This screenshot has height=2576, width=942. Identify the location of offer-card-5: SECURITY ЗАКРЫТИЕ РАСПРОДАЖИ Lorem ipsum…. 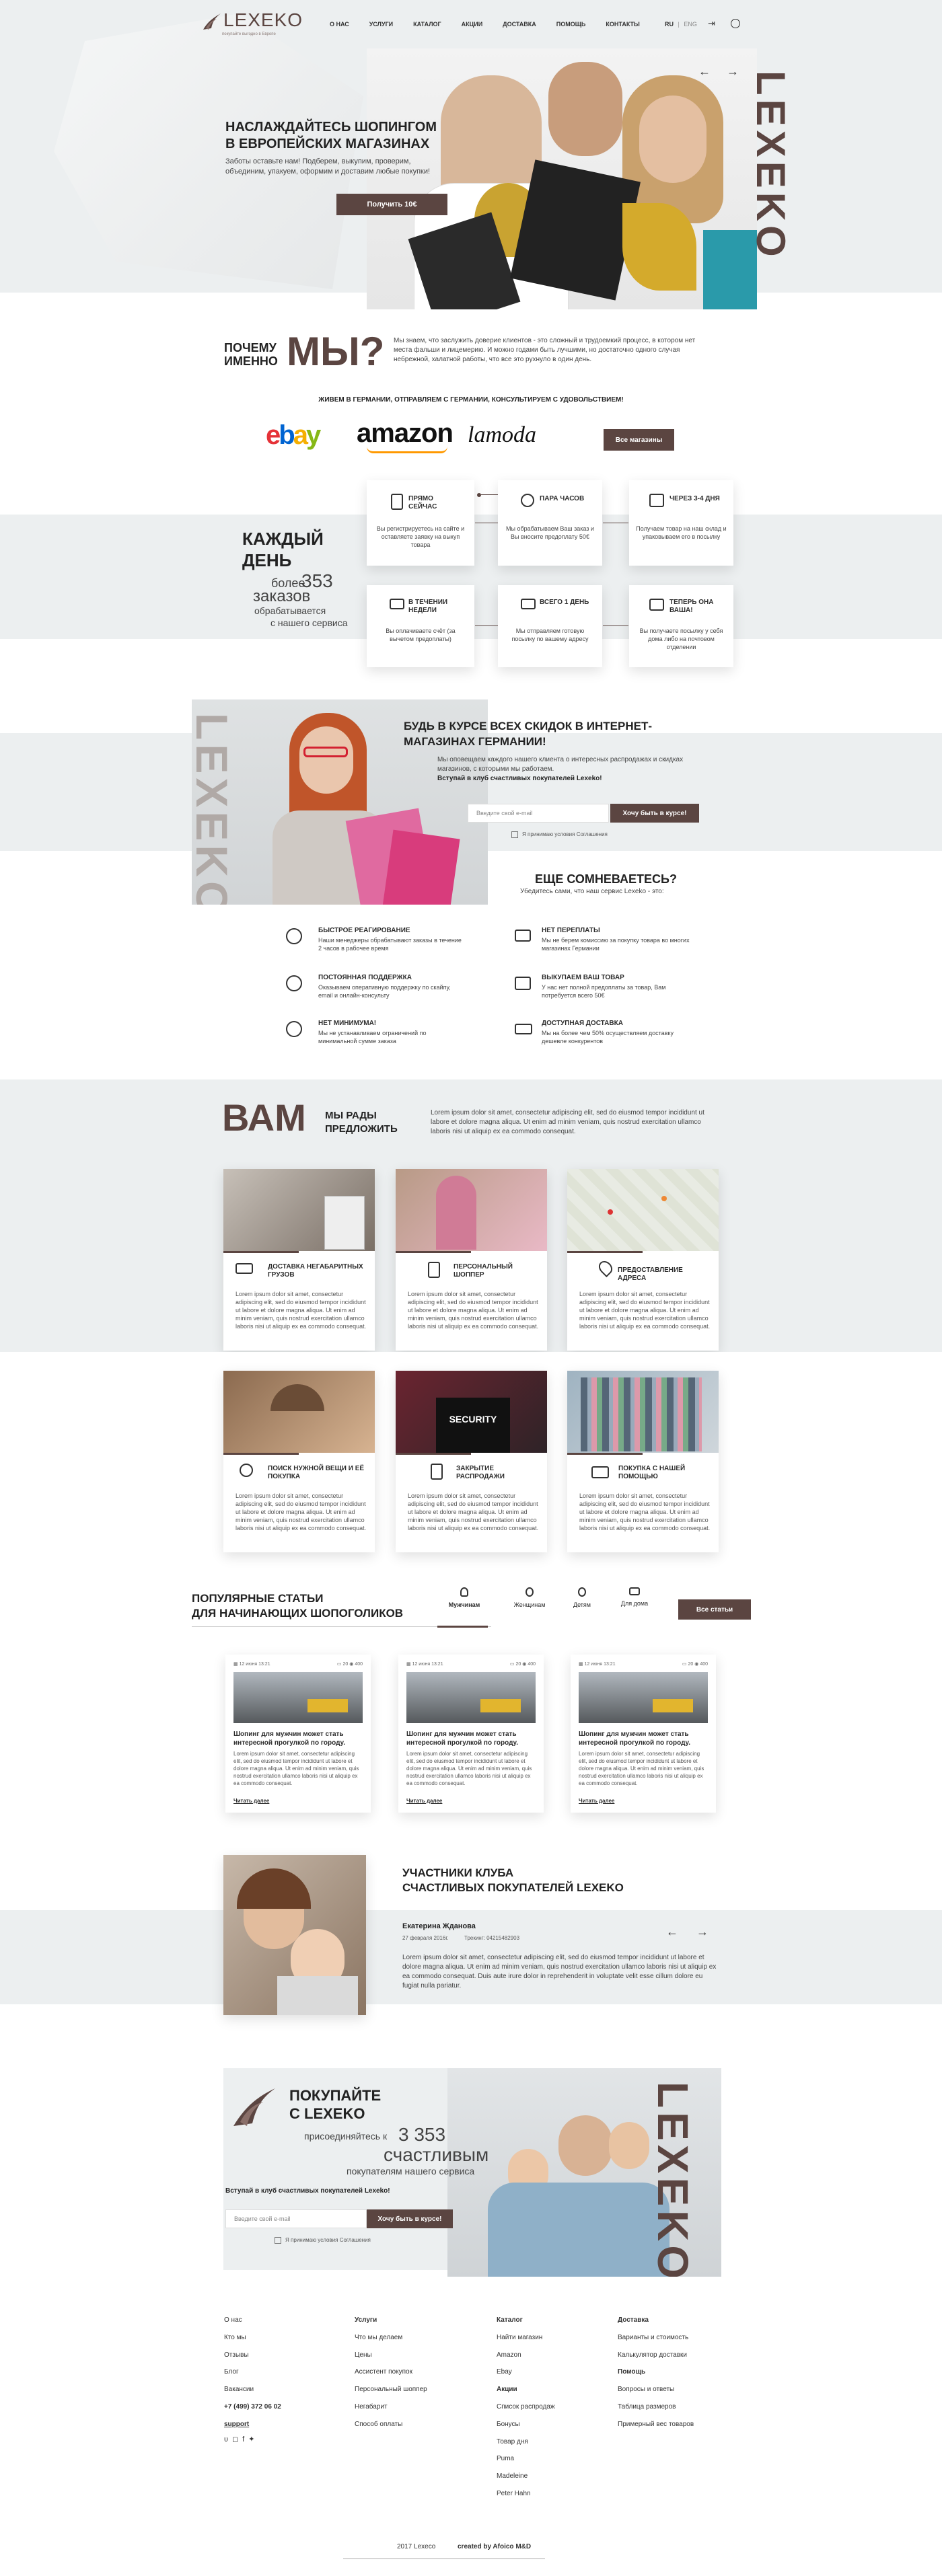
(471, 1461).